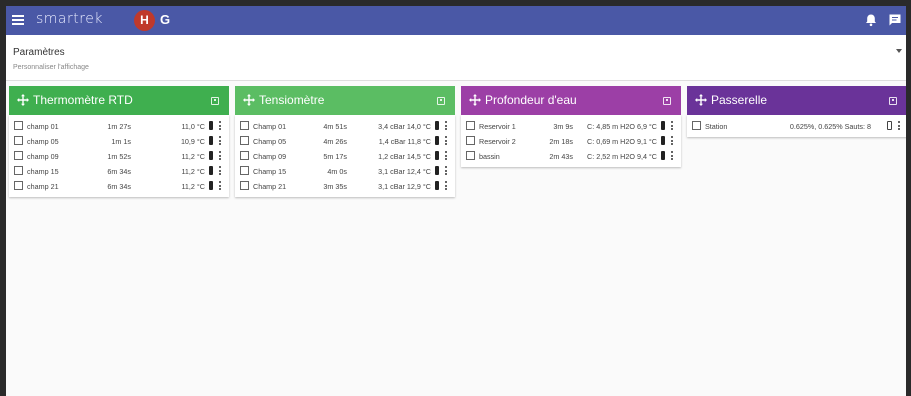  I want to click on brand-logo: smartrek, so click(69, 19).